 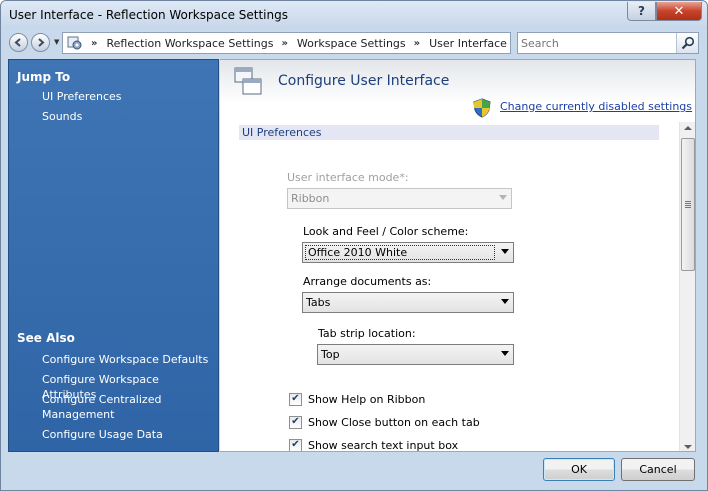 What do you see at coordinates (310, 198) in the screenshot?
I see `ui-mode-value: Ribbon` at bounding box center [310, 198].